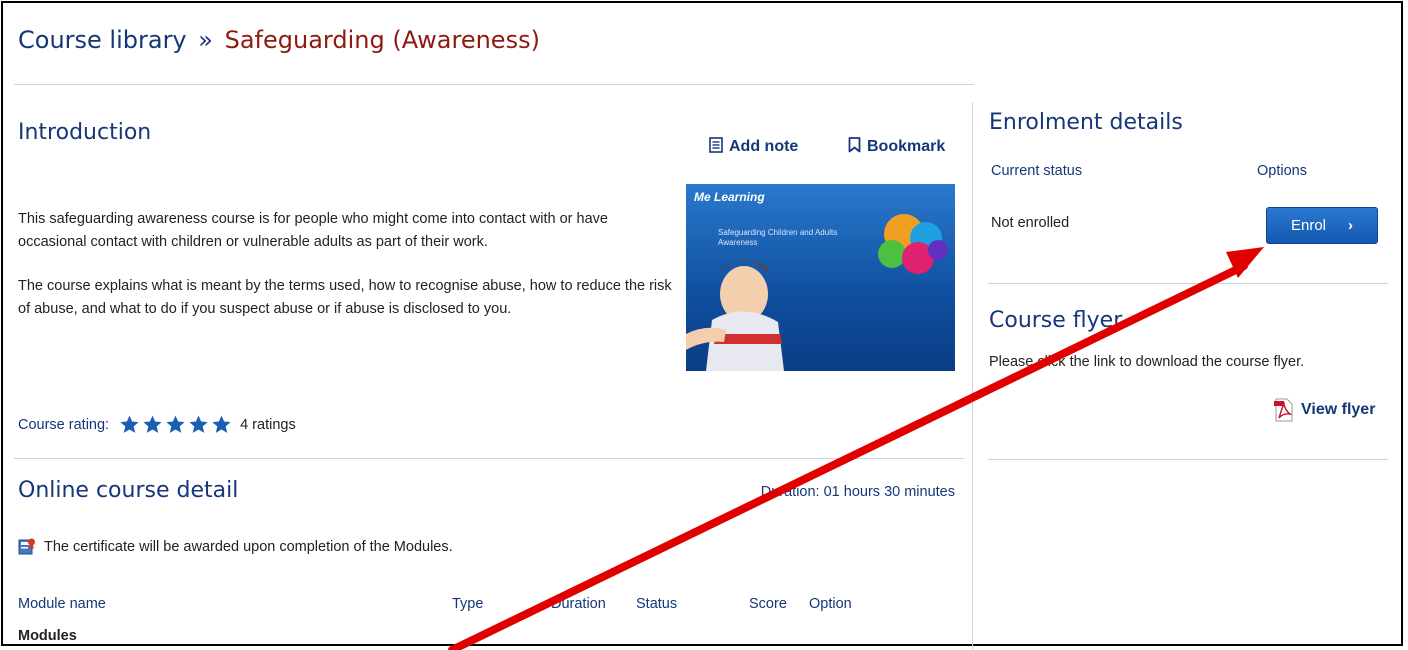 The width and height of the screenshot is (1408, 650). Describe the element at coordinates (1351, 225) in the screenshot. I see `chevron-right-icon: ›` at that location.